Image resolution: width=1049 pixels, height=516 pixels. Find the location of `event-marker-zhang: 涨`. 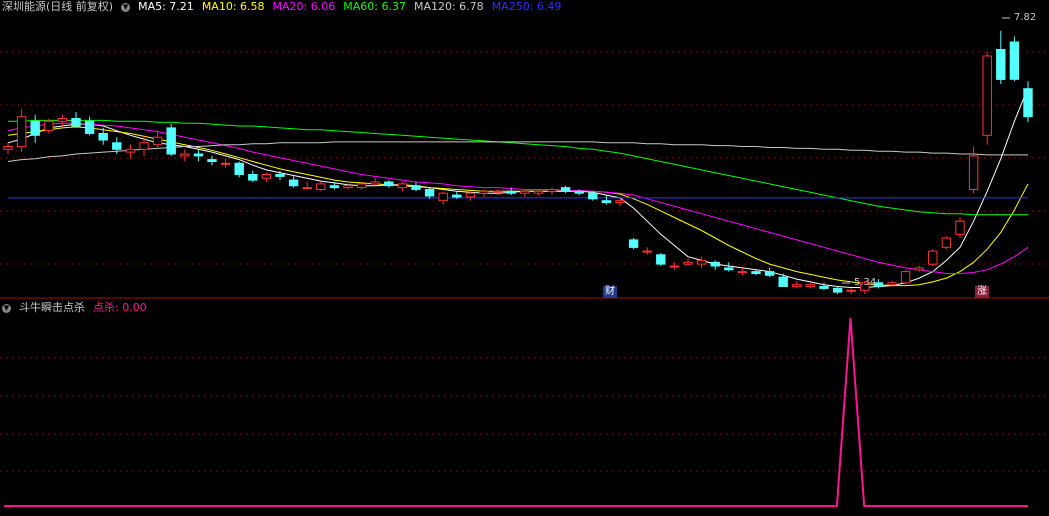

event-marker-zhang: 涨 is located at coordinates (982, 292).